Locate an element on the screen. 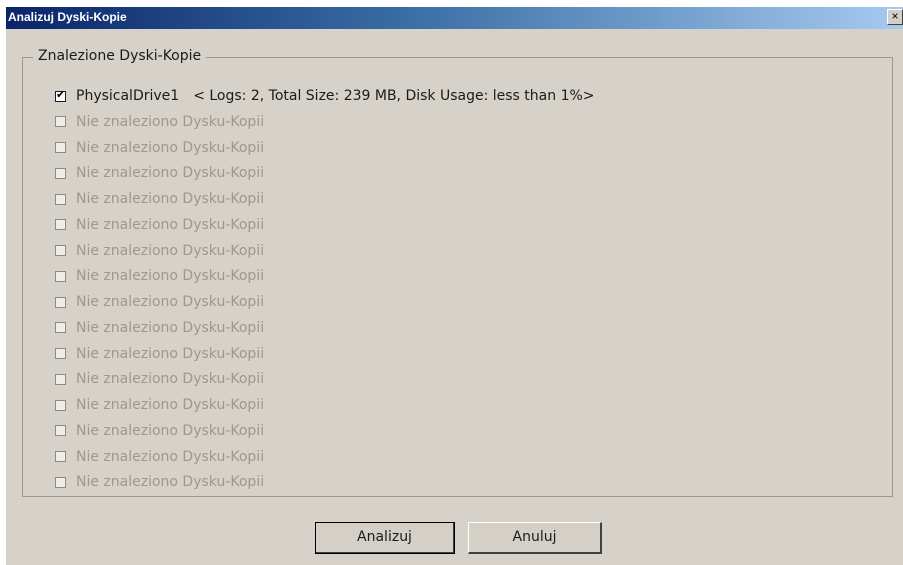  window-title: Analizuj Dyski-Kopie is located at coordinates (67, 17).